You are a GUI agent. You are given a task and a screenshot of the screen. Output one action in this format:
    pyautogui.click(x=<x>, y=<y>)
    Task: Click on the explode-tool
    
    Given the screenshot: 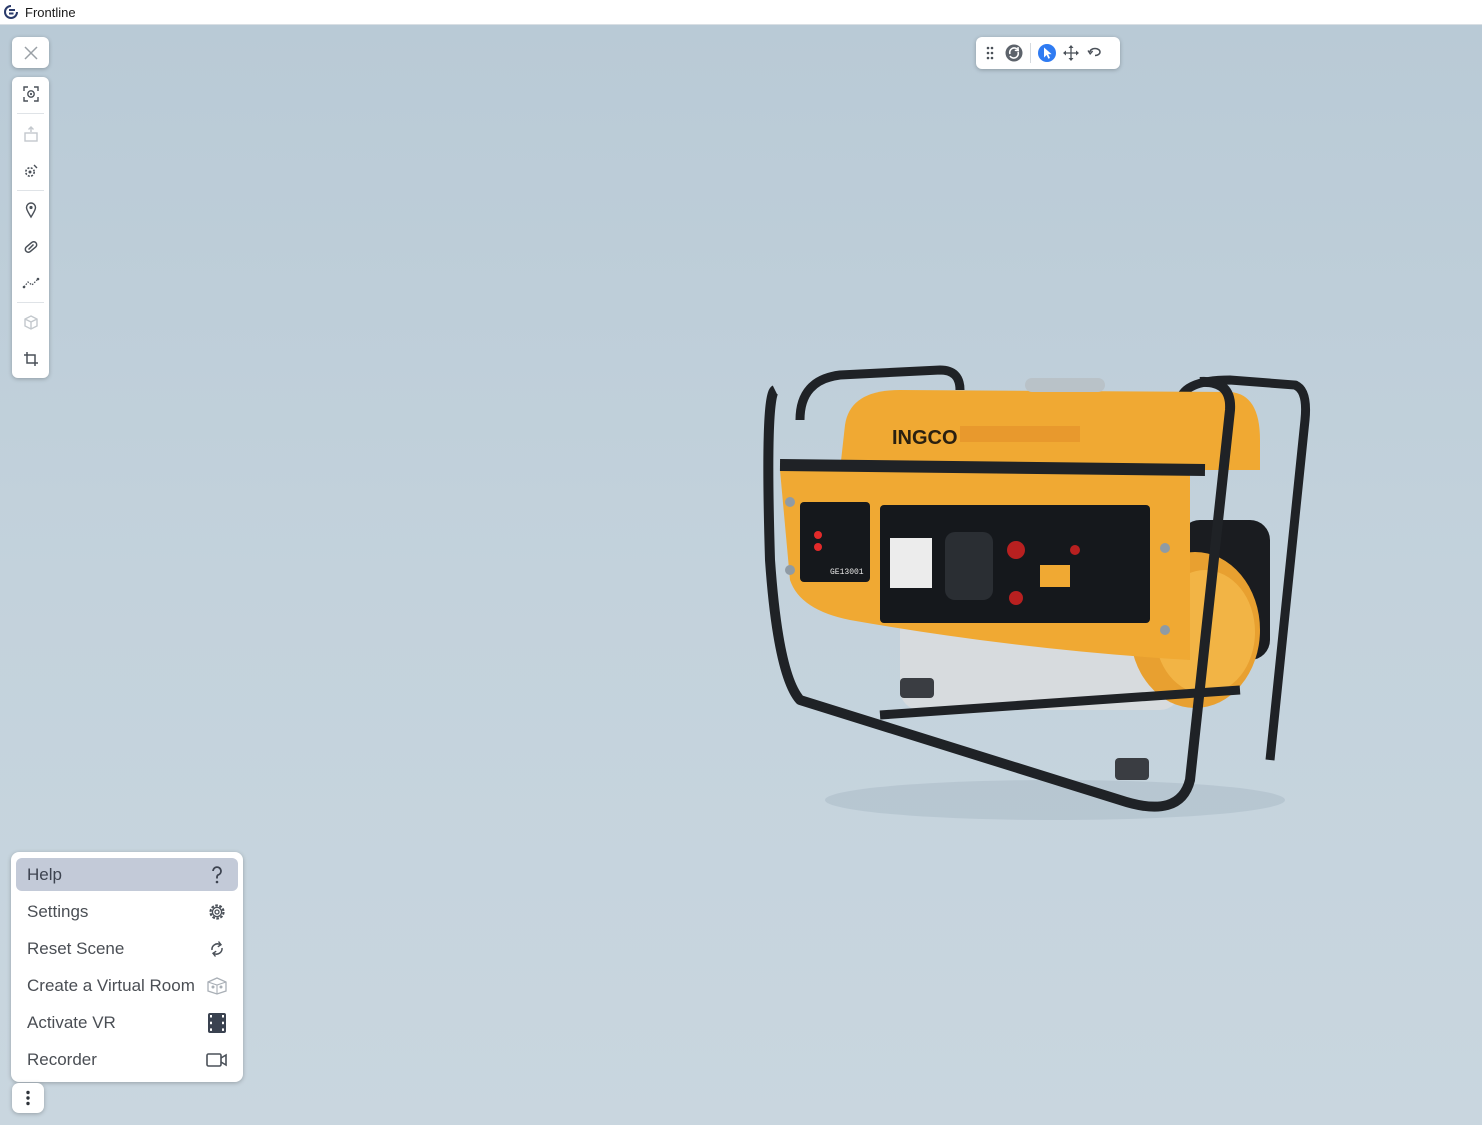 What is the action you would take?
    pyautogui.click(x=30, y=134)
    